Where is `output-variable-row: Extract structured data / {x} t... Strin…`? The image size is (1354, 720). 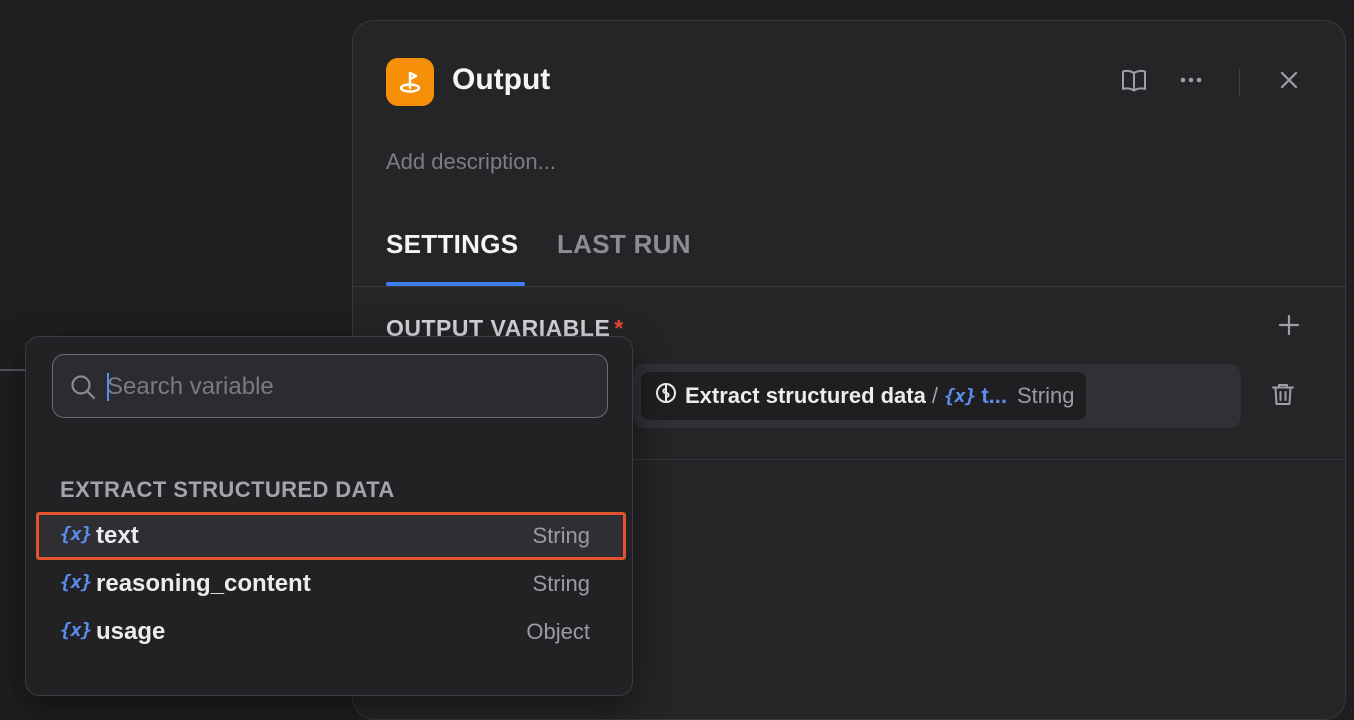 output-variable-row: Extract structured data / {x} t... Strin… is located at coordinates (937, 396).